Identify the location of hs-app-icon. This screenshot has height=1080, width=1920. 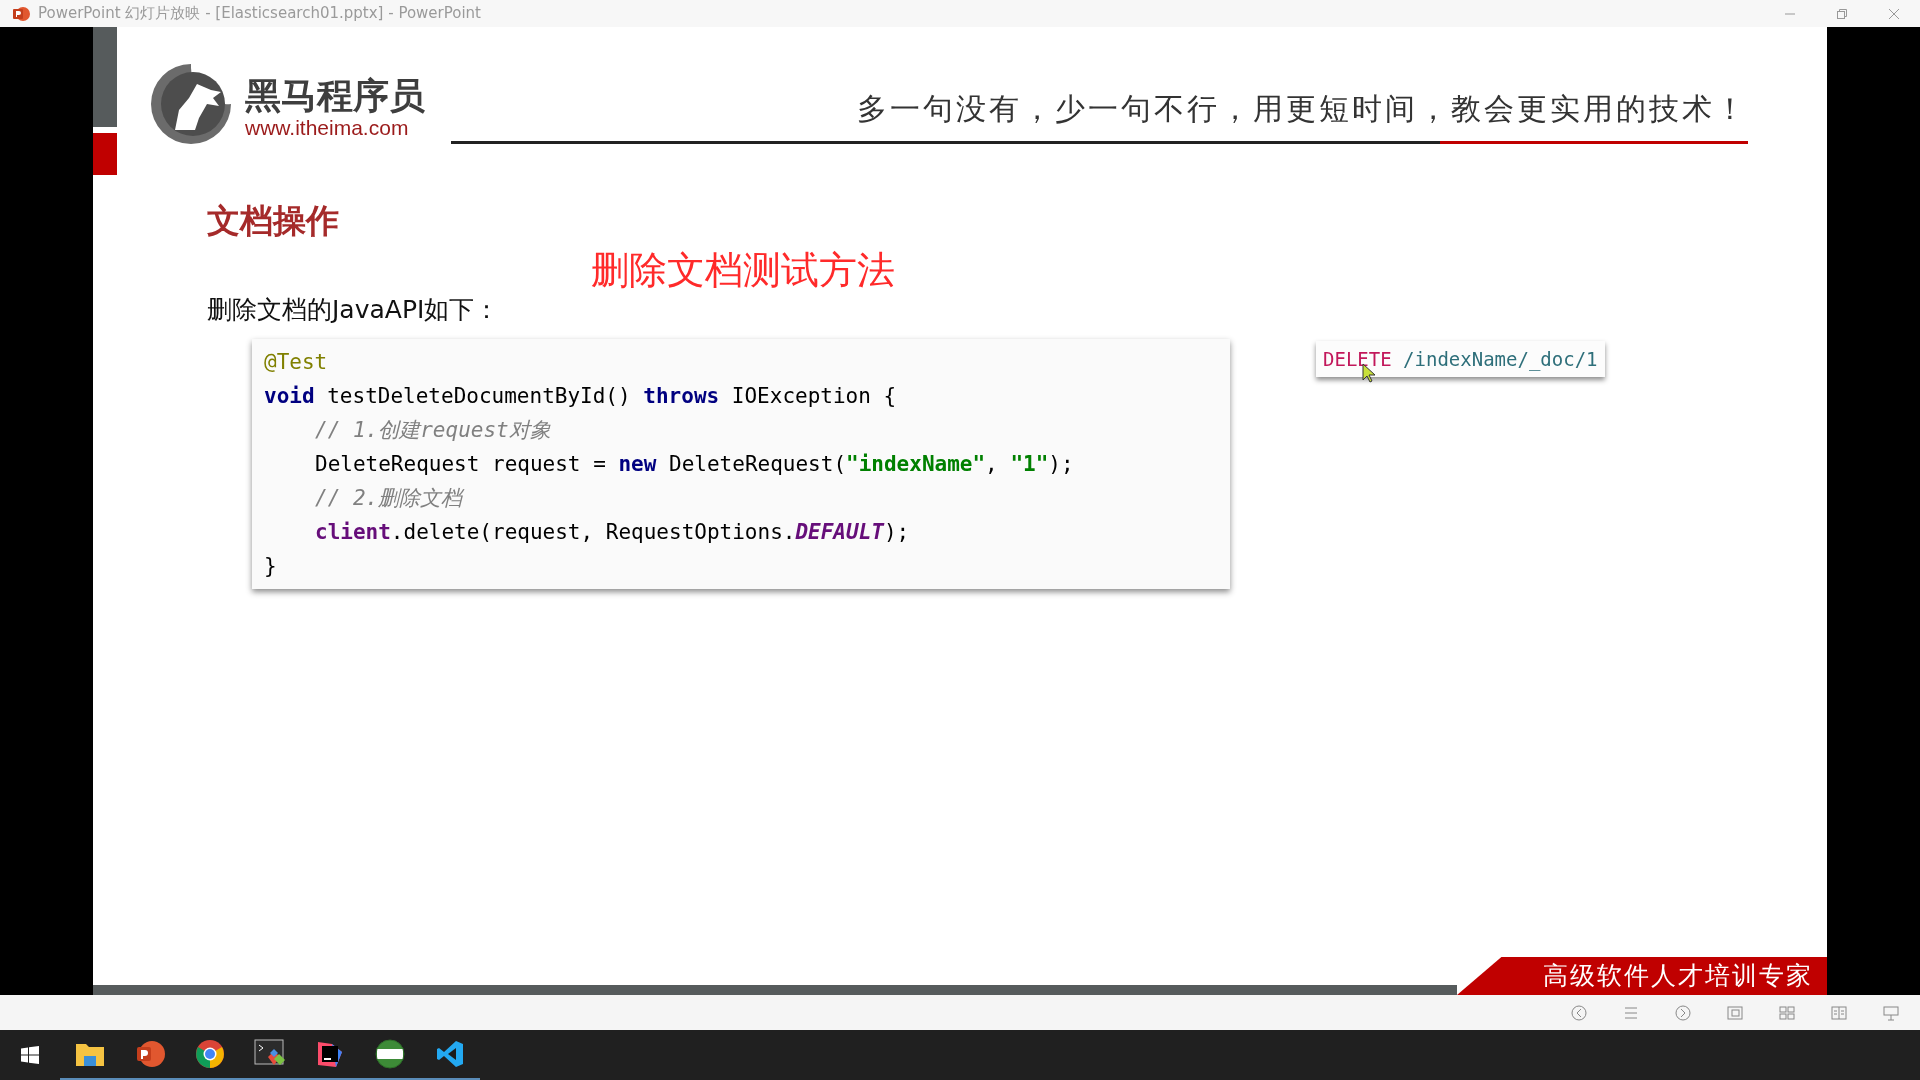
(390, 1054).